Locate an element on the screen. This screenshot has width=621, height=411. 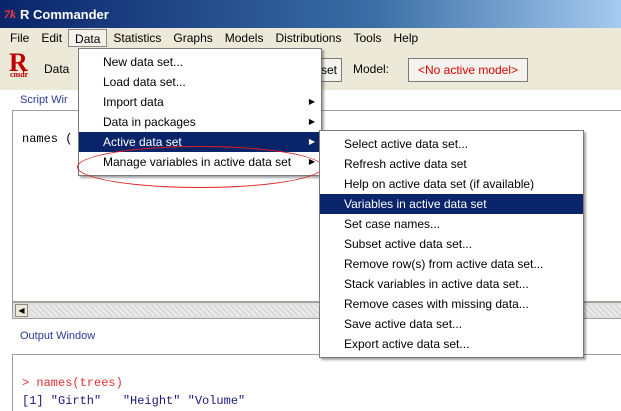
title-bar: 7k R Commander is located at coordinates (310, 14).